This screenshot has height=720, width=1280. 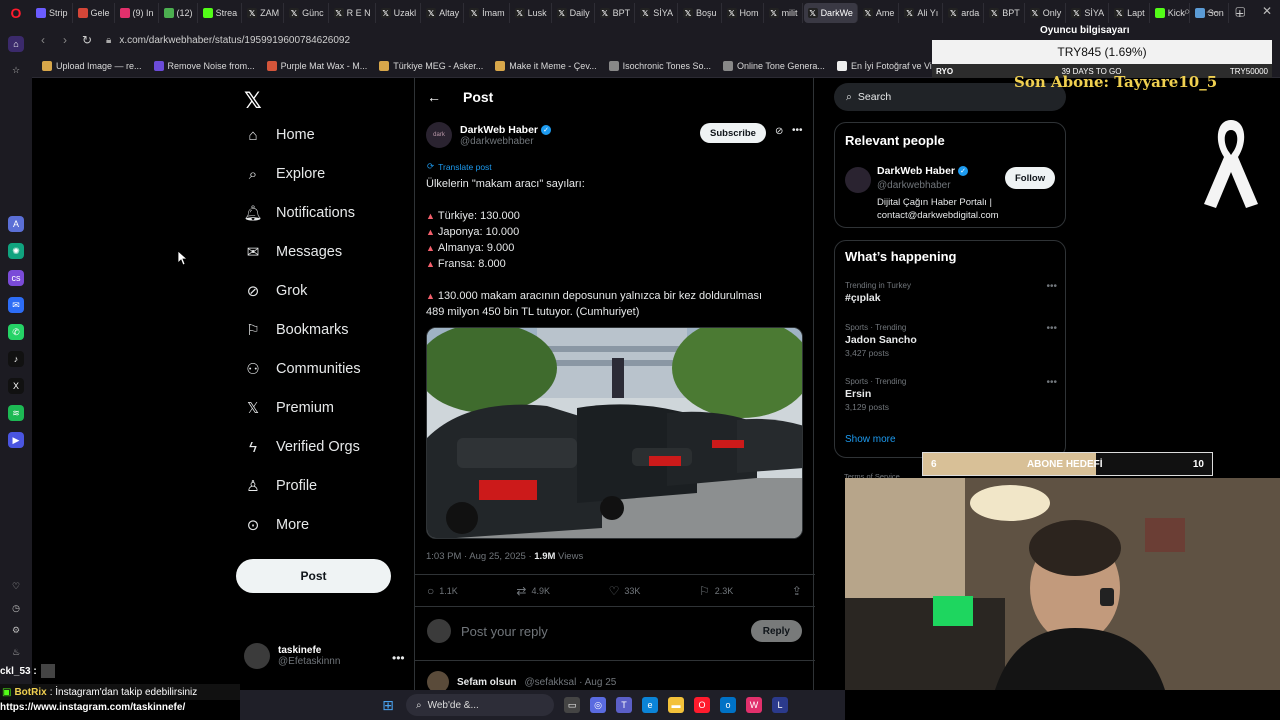 I want to click on browser-tab: 𝕏R E N, so click(x=353, y=13).